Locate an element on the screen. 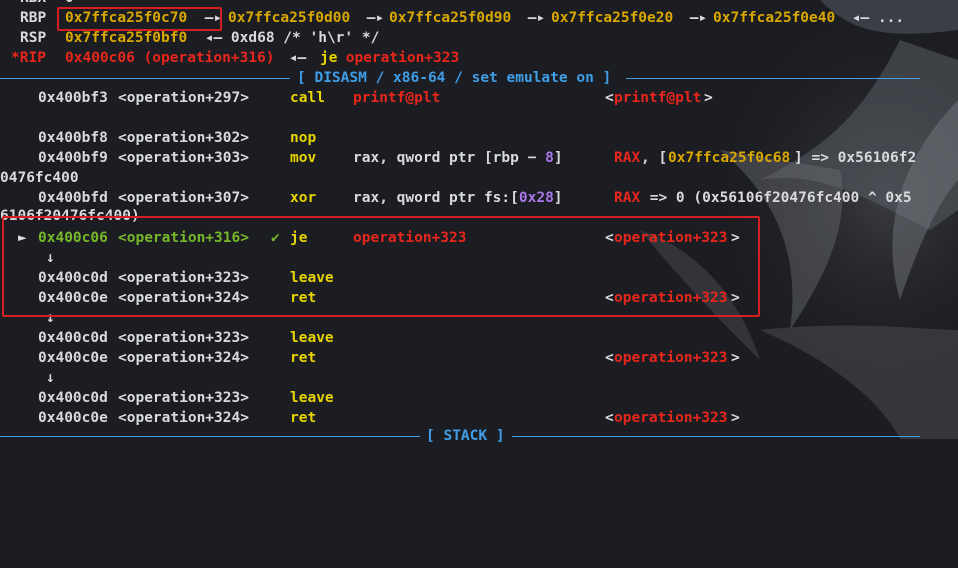  disasm-section-header: [ DISASM / x86-64 / set emulate on ] is located at coordinates (460, 78).